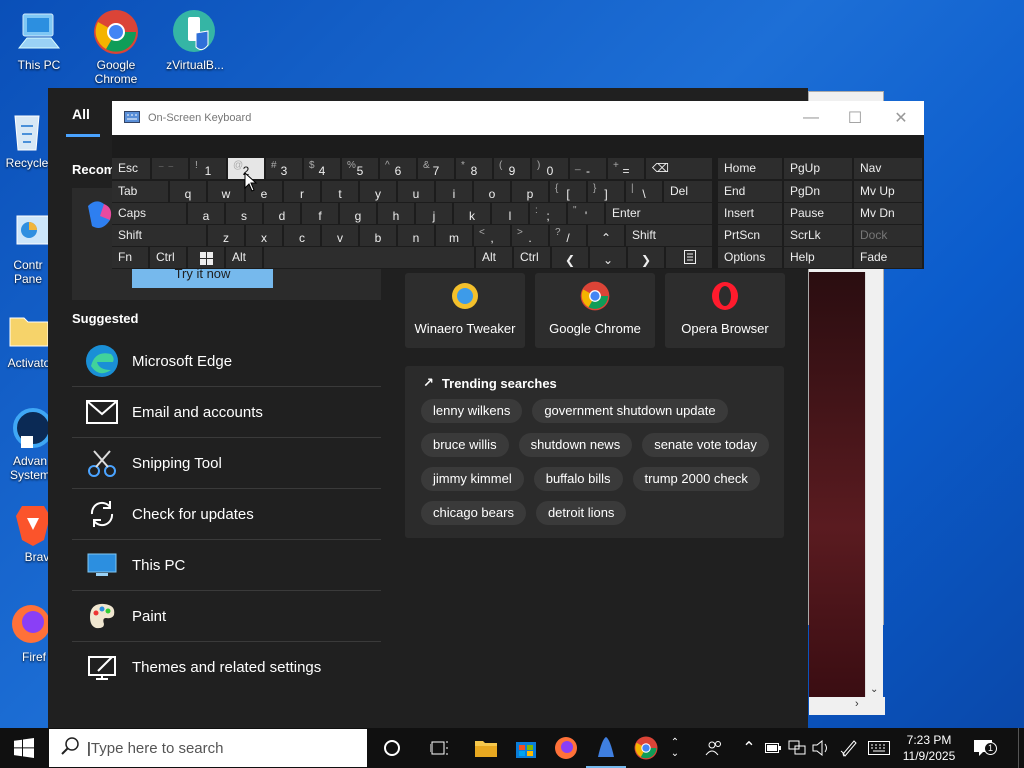 The height and width of the screenshot is (768, 1024). I want to click on key-s: s, so click(244, 213).